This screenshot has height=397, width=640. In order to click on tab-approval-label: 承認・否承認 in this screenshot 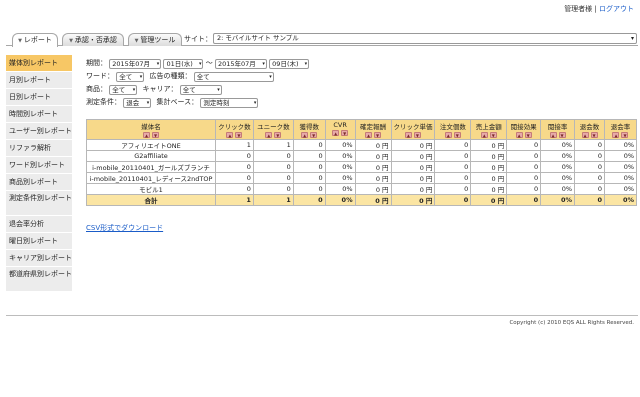, I will do `click(95, 40)`.